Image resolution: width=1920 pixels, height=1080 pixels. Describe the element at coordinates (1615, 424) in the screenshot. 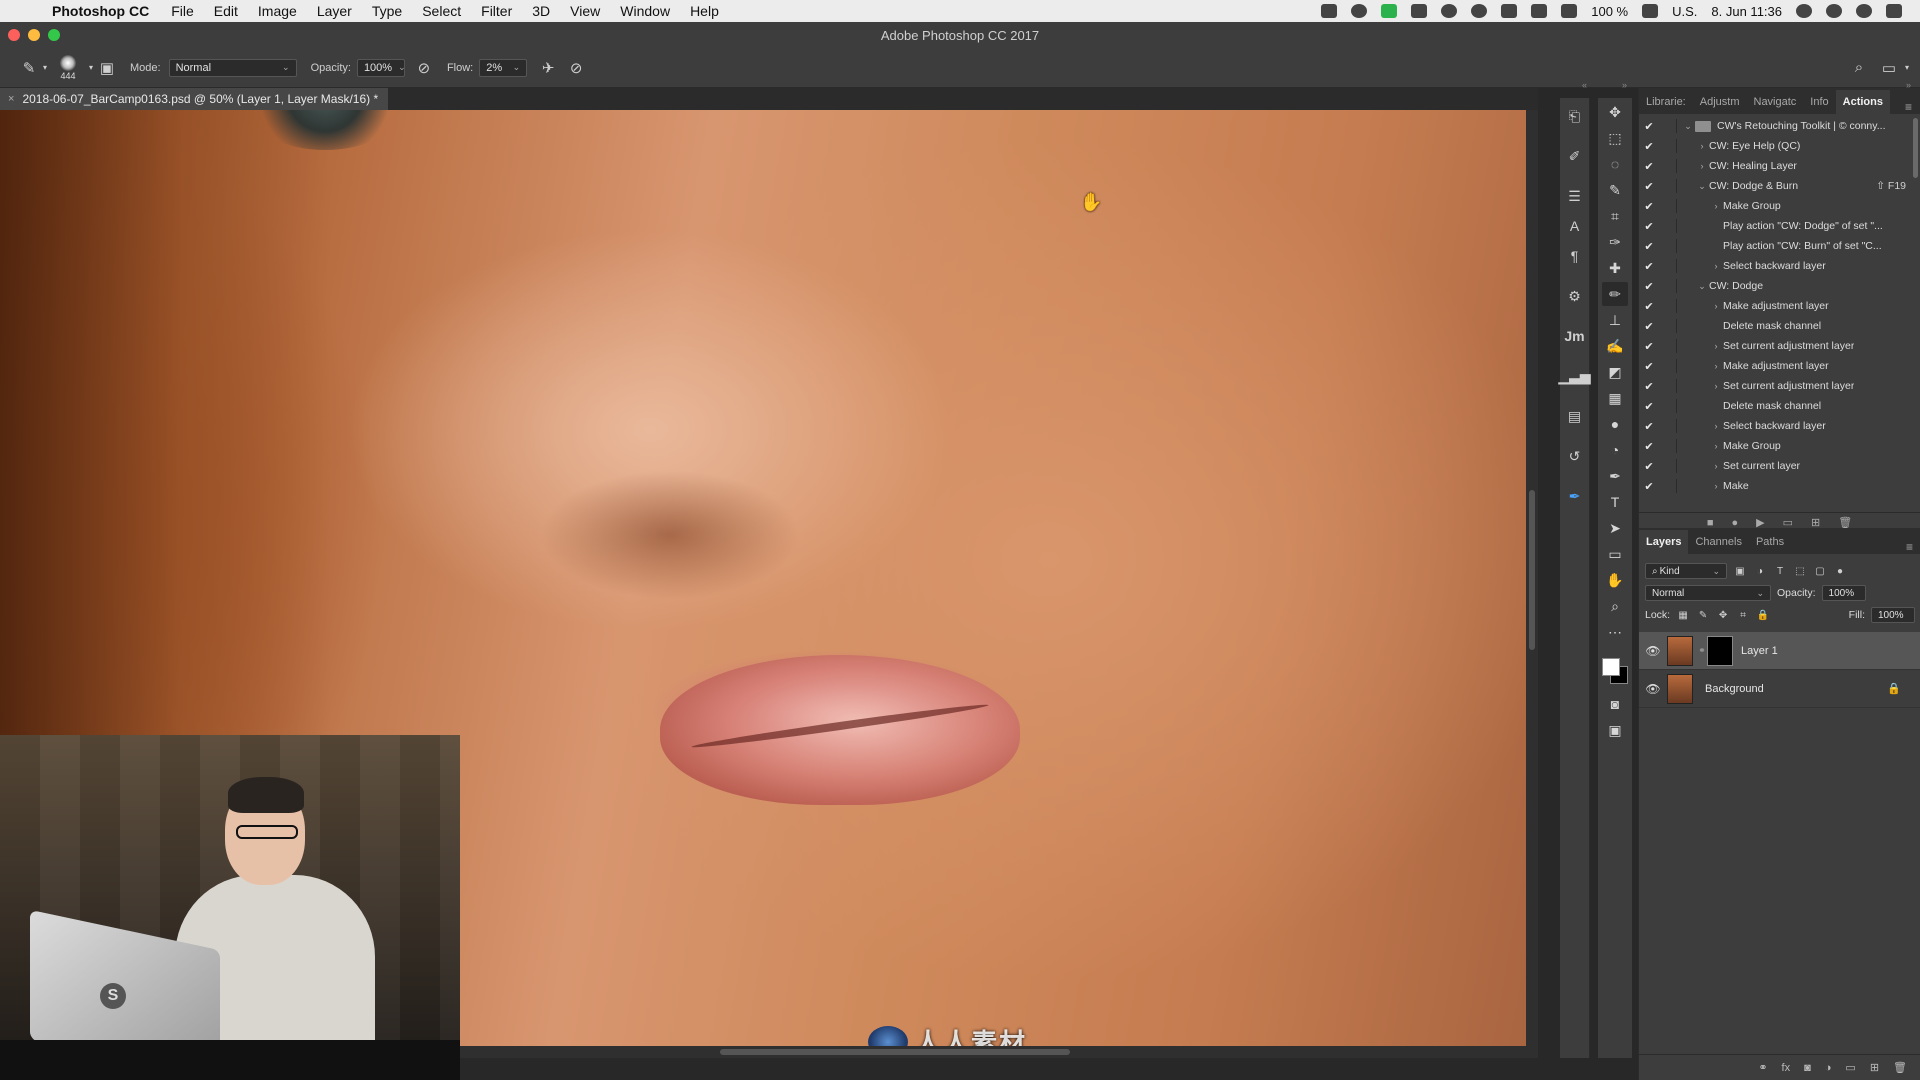

I see `blur-tool-icon: ●` at that location.